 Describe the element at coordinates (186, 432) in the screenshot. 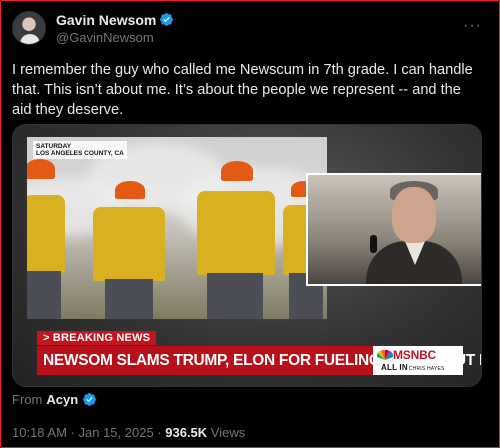

I see `views-count: 936.5K` at that location.